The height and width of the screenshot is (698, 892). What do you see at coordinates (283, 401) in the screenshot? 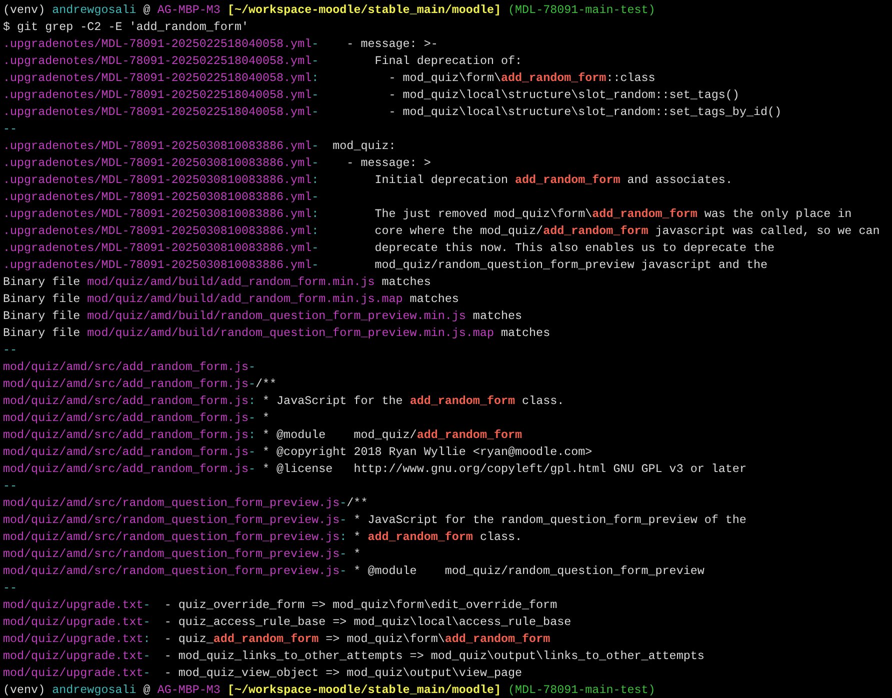
I see `terminal-line: mod/quiz/amd/src/add_random_form.js: * JavaScript for the add_random_form class.` at bounding box center [283, 401].